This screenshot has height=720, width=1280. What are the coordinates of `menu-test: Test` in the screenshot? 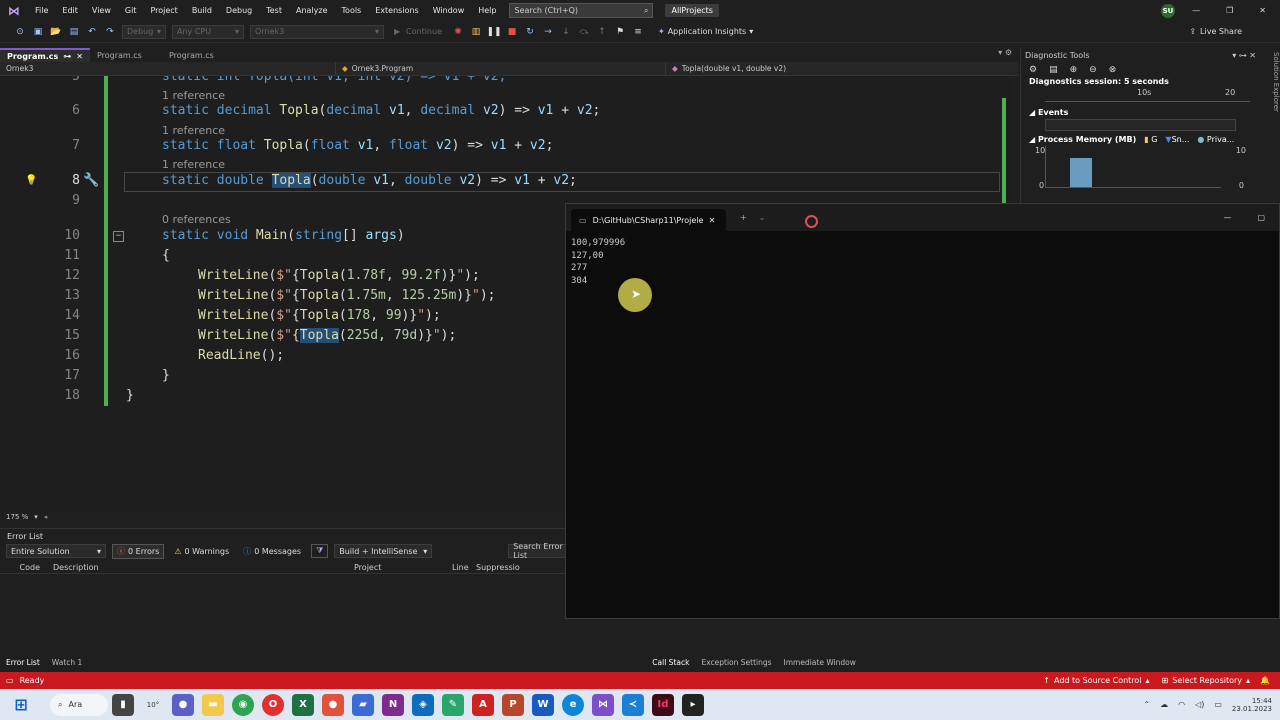 It's located at (274, 10).